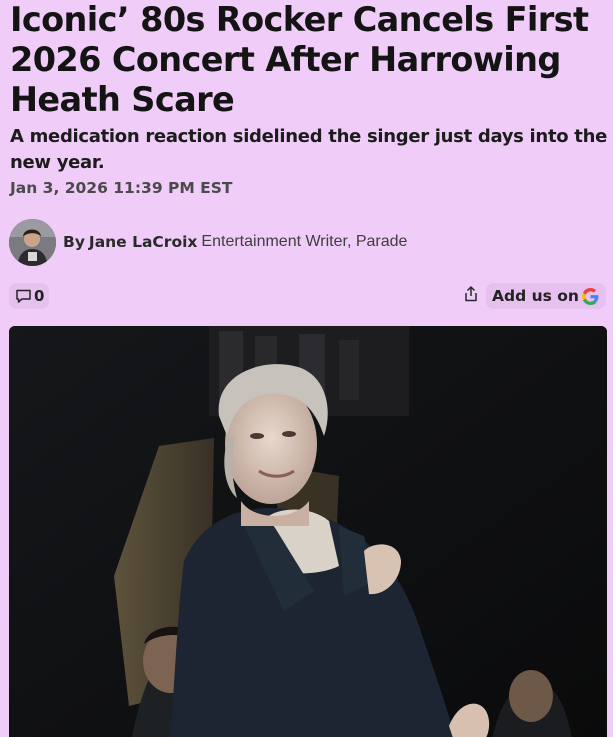 The width and height of the screenshot is (613, 737). I want to click on comment-bubble-icon, so click(23, 296).